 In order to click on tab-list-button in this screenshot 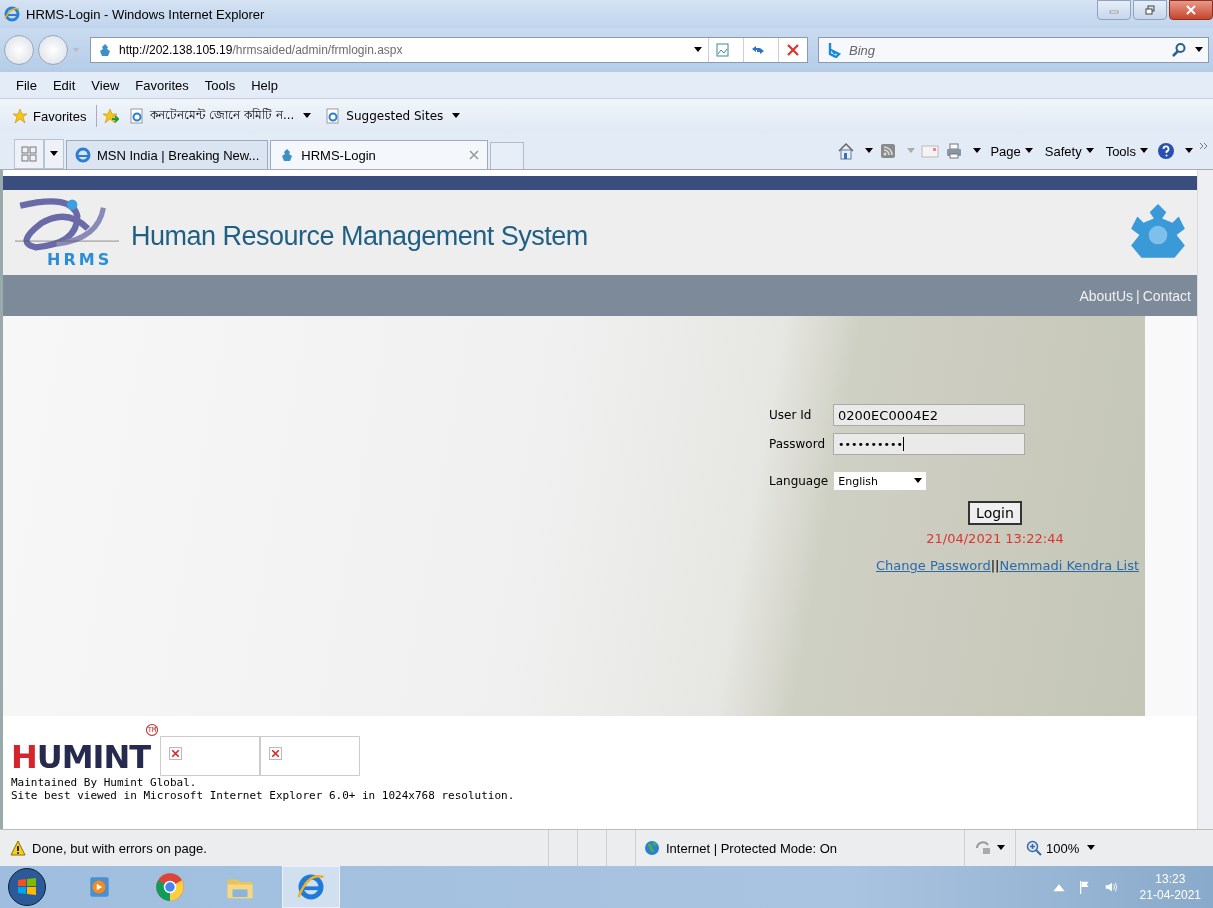, I will do `click(54, 154)`.